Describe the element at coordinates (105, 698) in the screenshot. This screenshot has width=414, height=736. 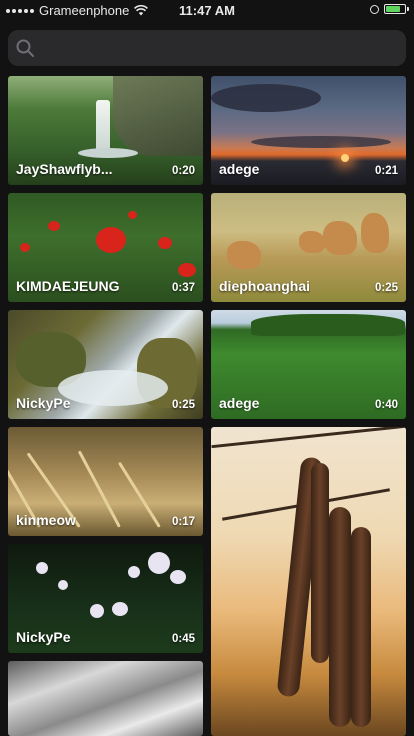
I see `video-tile` at that location.